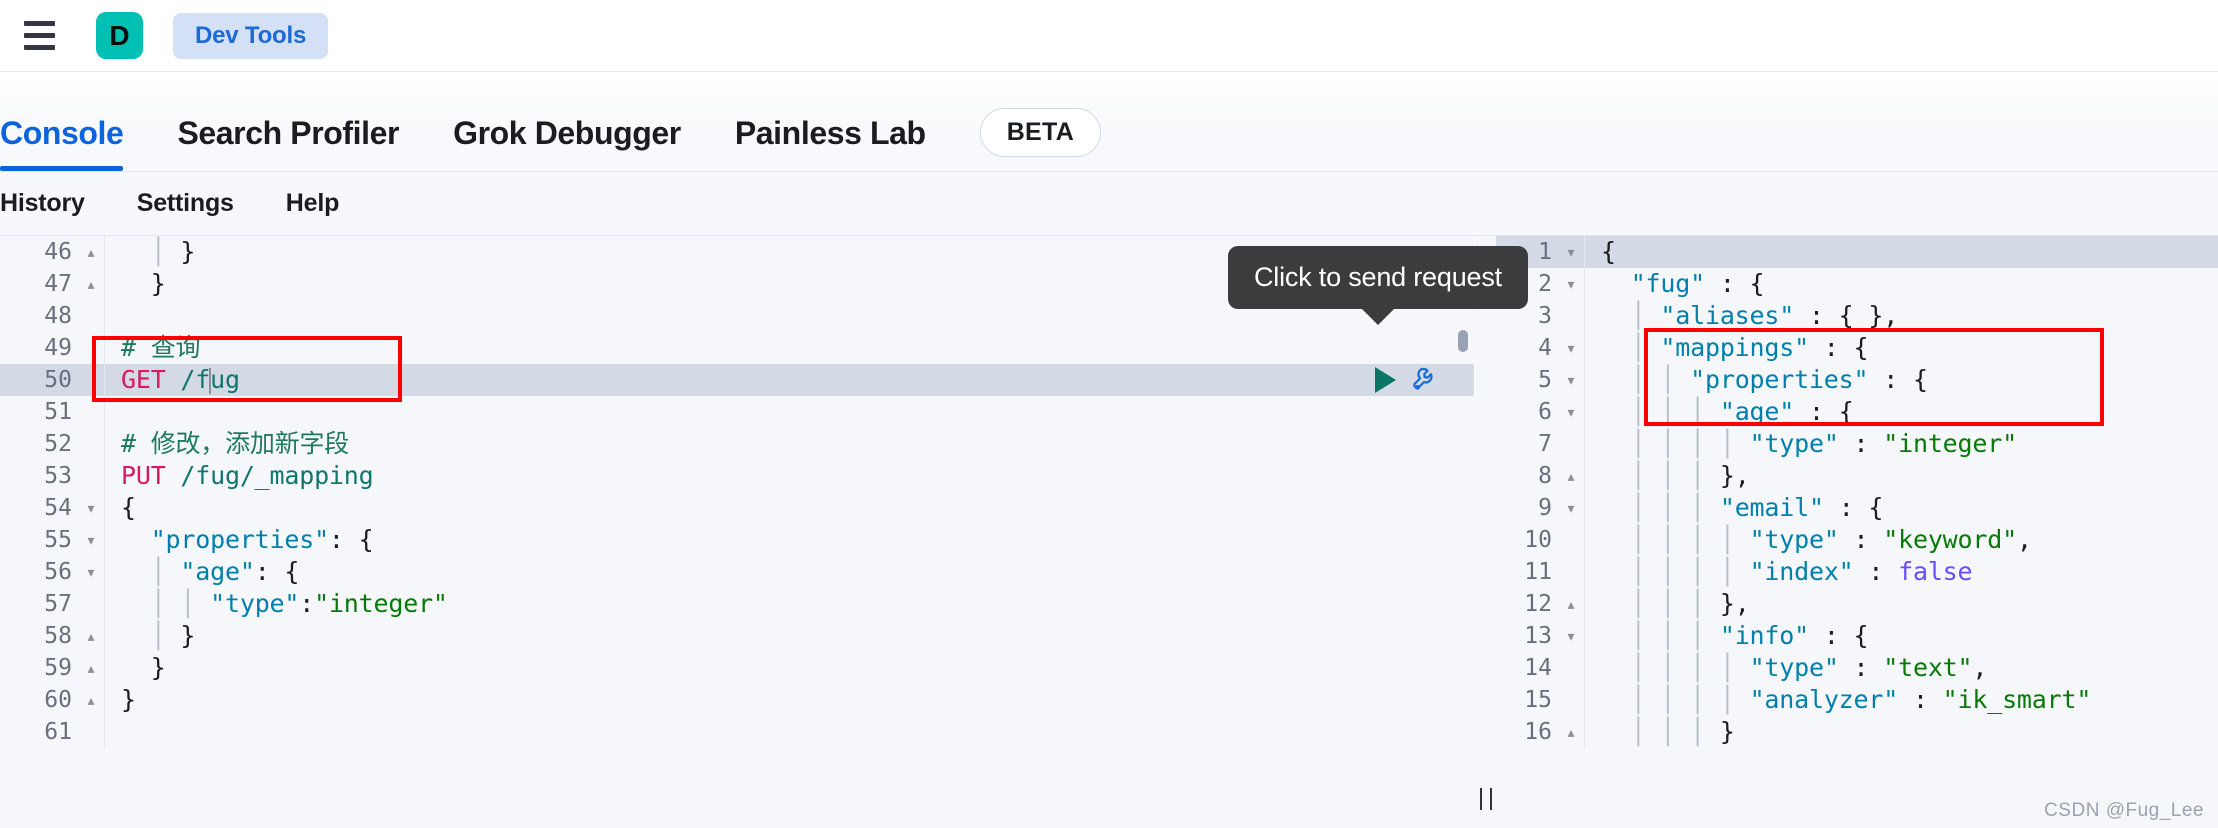  I want to click on code-line: 14 │ │ │ │ "type" : "text",, so click(1857, 668).